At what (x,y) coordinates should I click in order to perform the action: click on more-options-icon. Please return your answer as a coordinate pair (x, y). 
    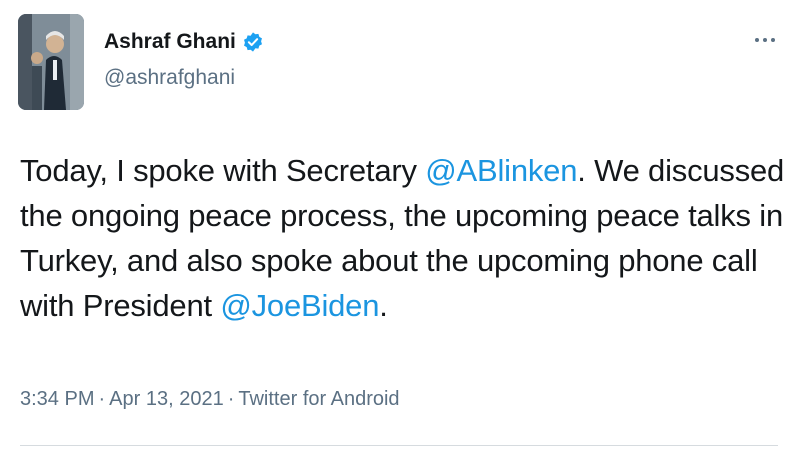
    Looking at the image, I should click on (765, 40).